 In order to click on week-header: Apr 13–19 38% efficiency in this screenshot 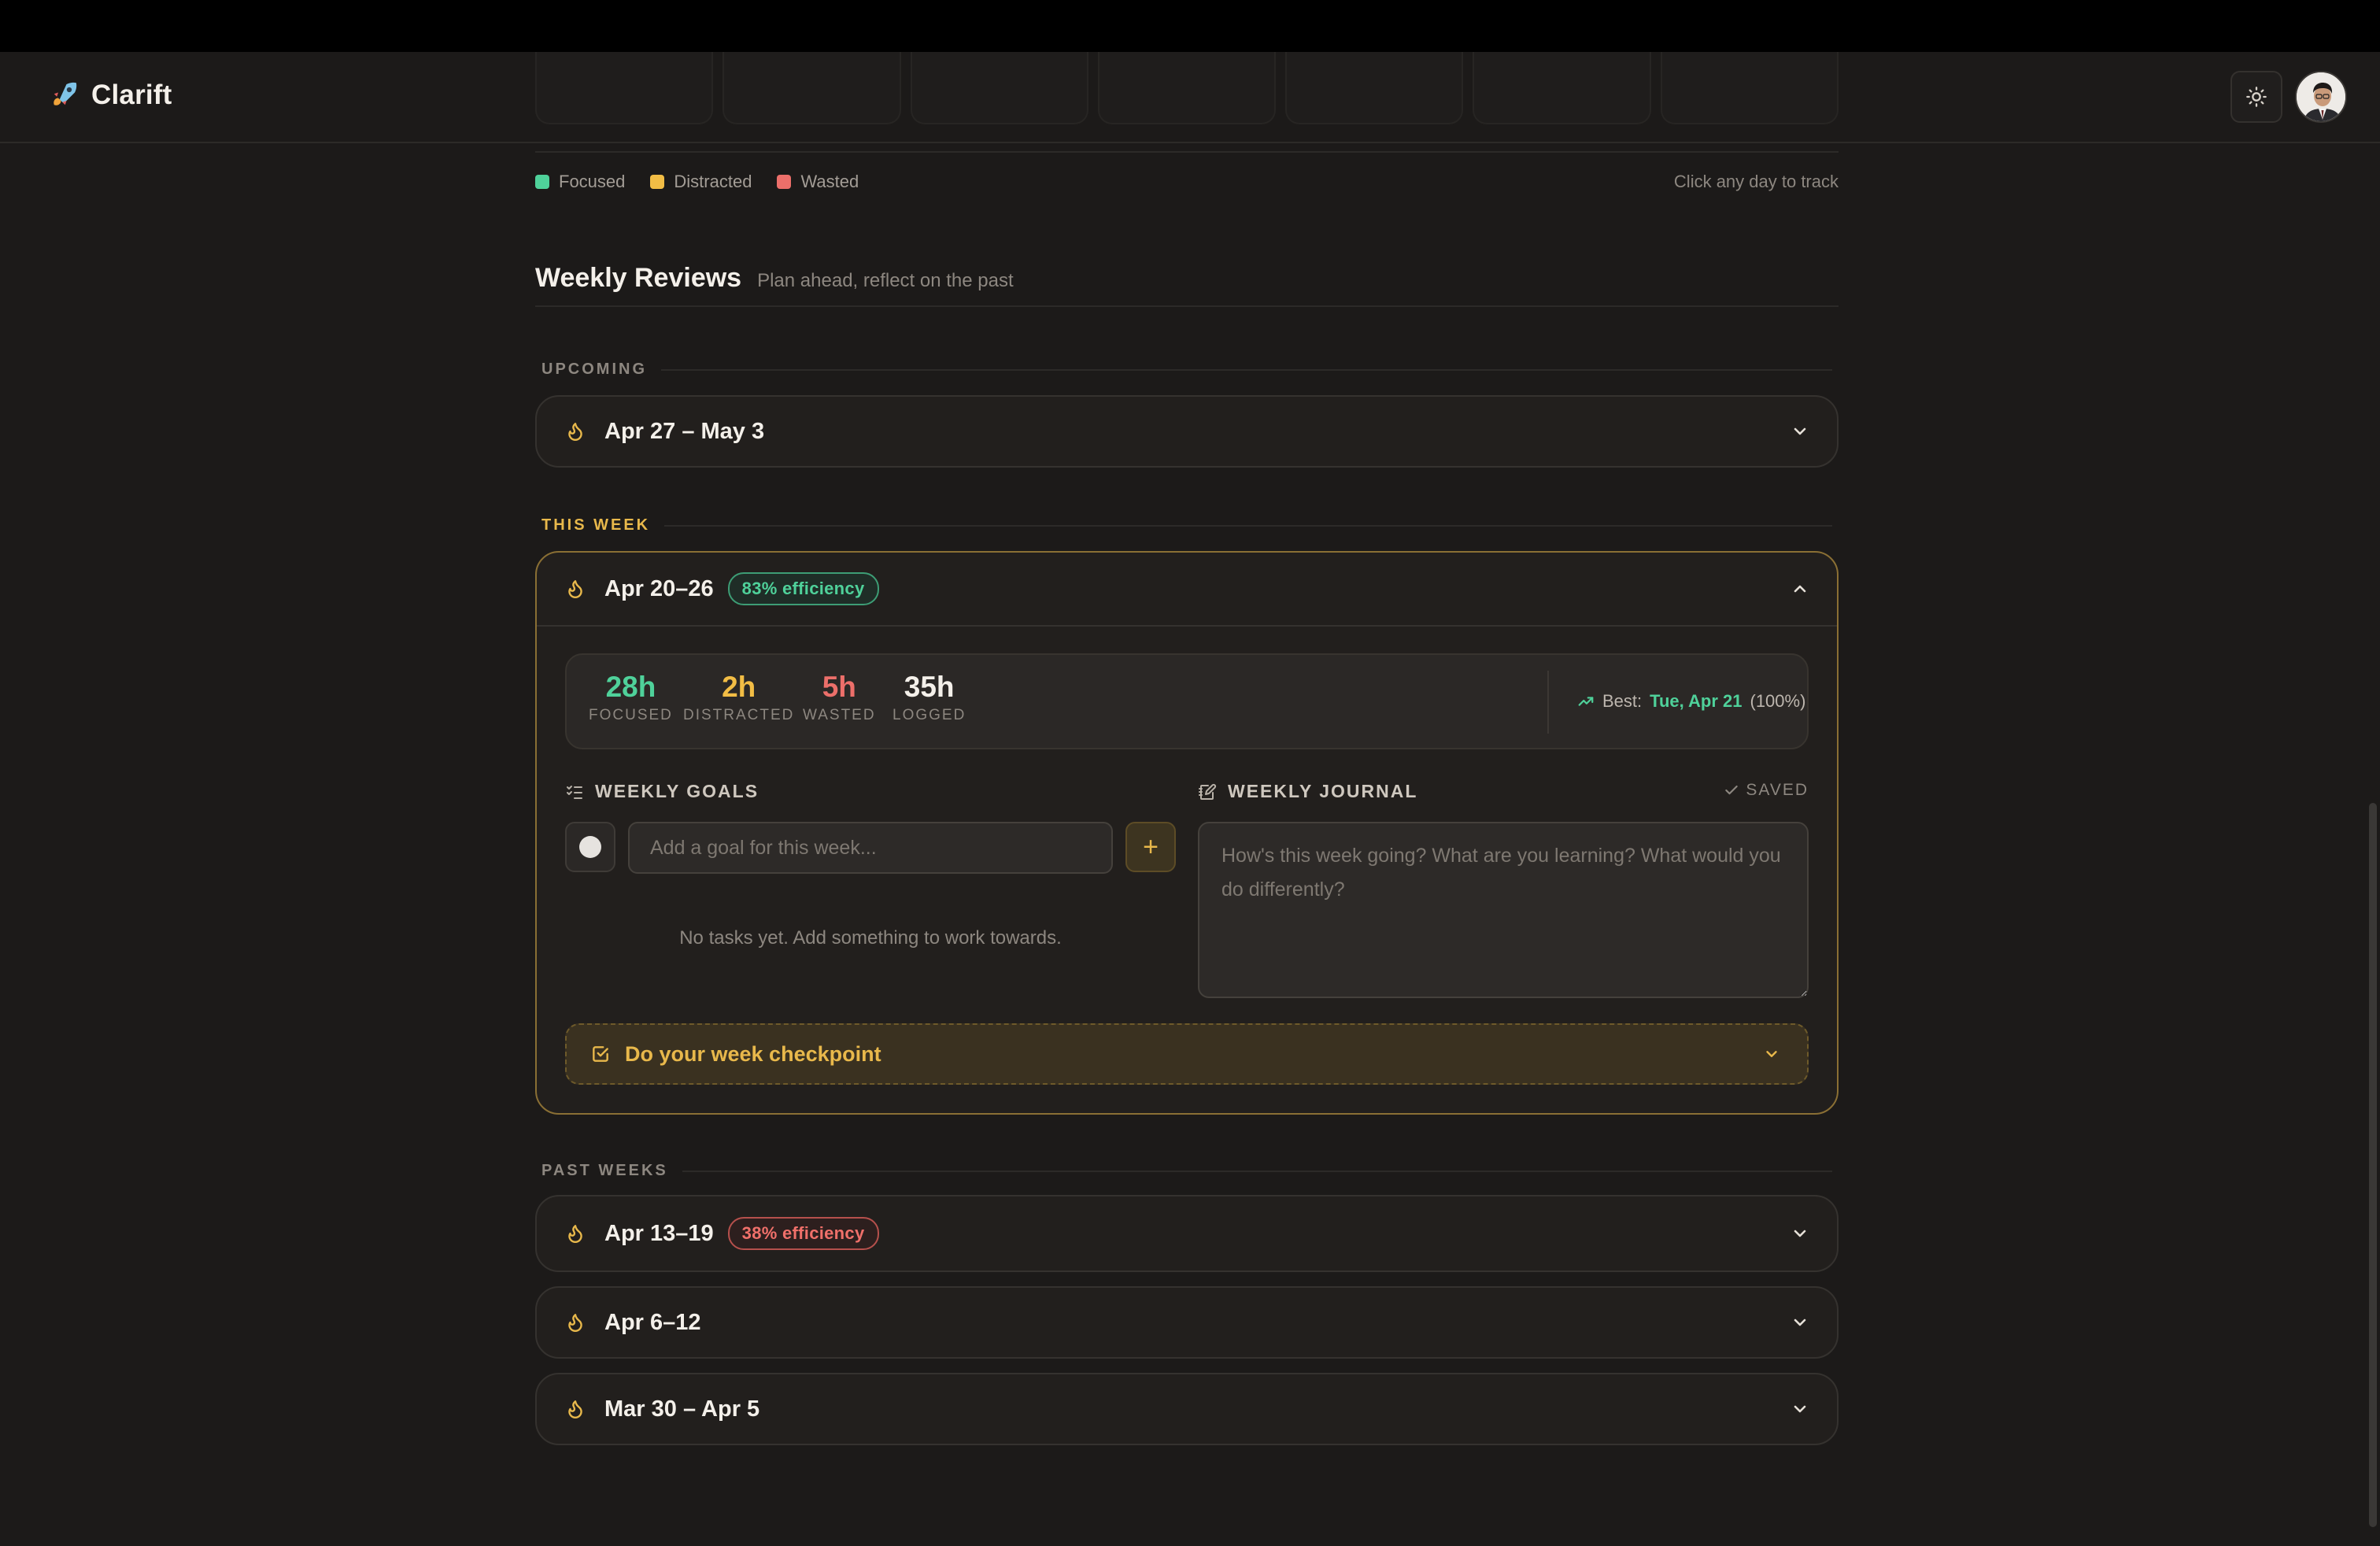, I will do `click(1187, 1233)`.